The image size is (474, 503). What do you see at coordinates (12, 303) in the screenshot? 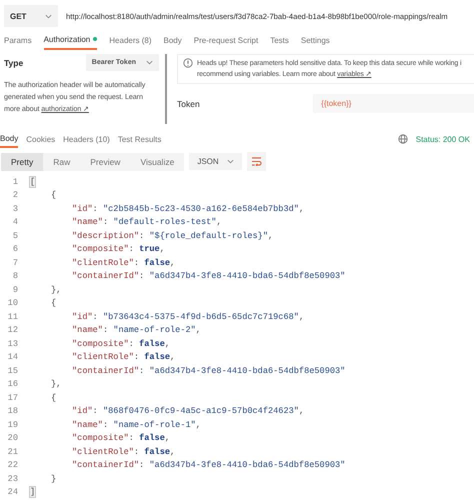
I see `line-number: 10` at bounding box center [12, 303].